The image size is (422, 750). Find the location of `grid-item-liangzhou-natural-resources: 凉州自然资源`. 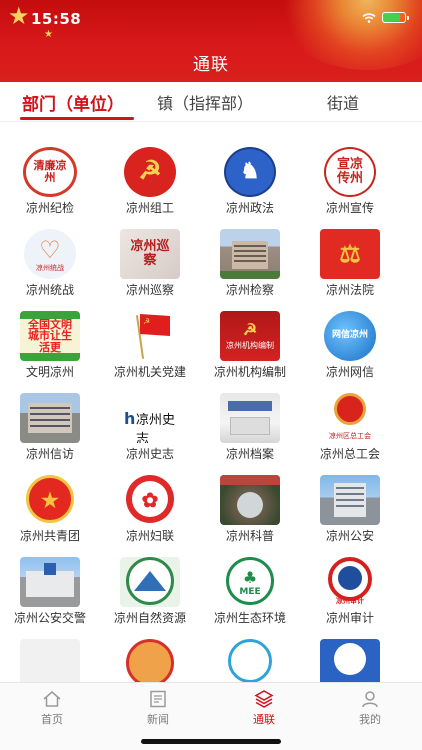

grid-item-liangzhou-natural-resources: 凉州自然资源 is located at coordinates (150, 578).